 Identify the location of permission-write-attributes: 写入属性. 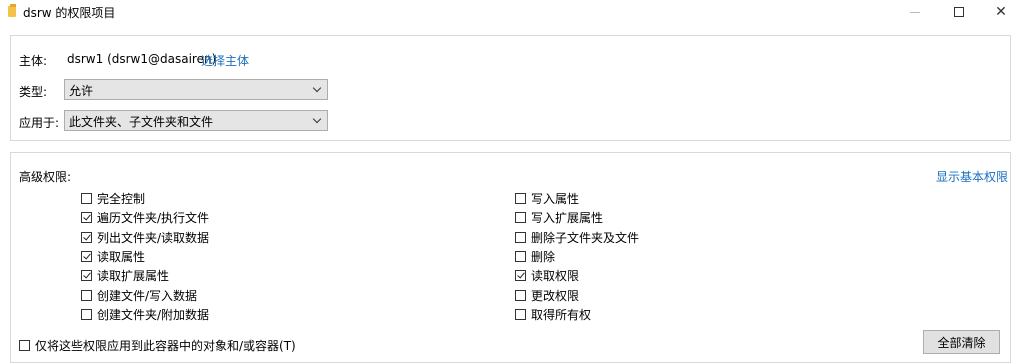
(547, 198).